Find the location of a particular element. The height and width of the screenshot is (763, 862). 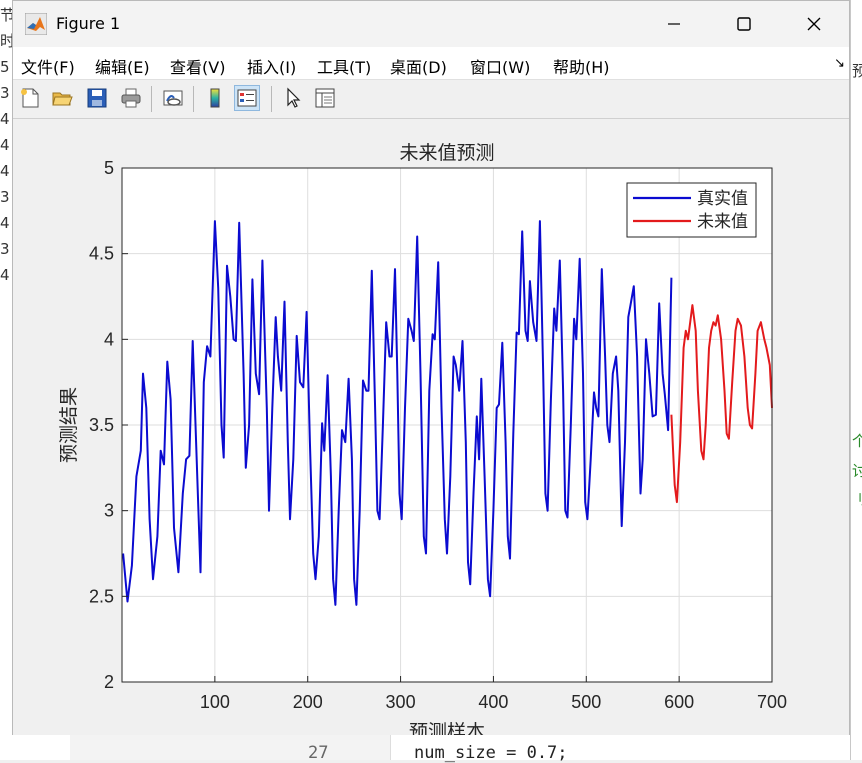

menu-edit: 编辑(E) is located at coordinates (122, 66).